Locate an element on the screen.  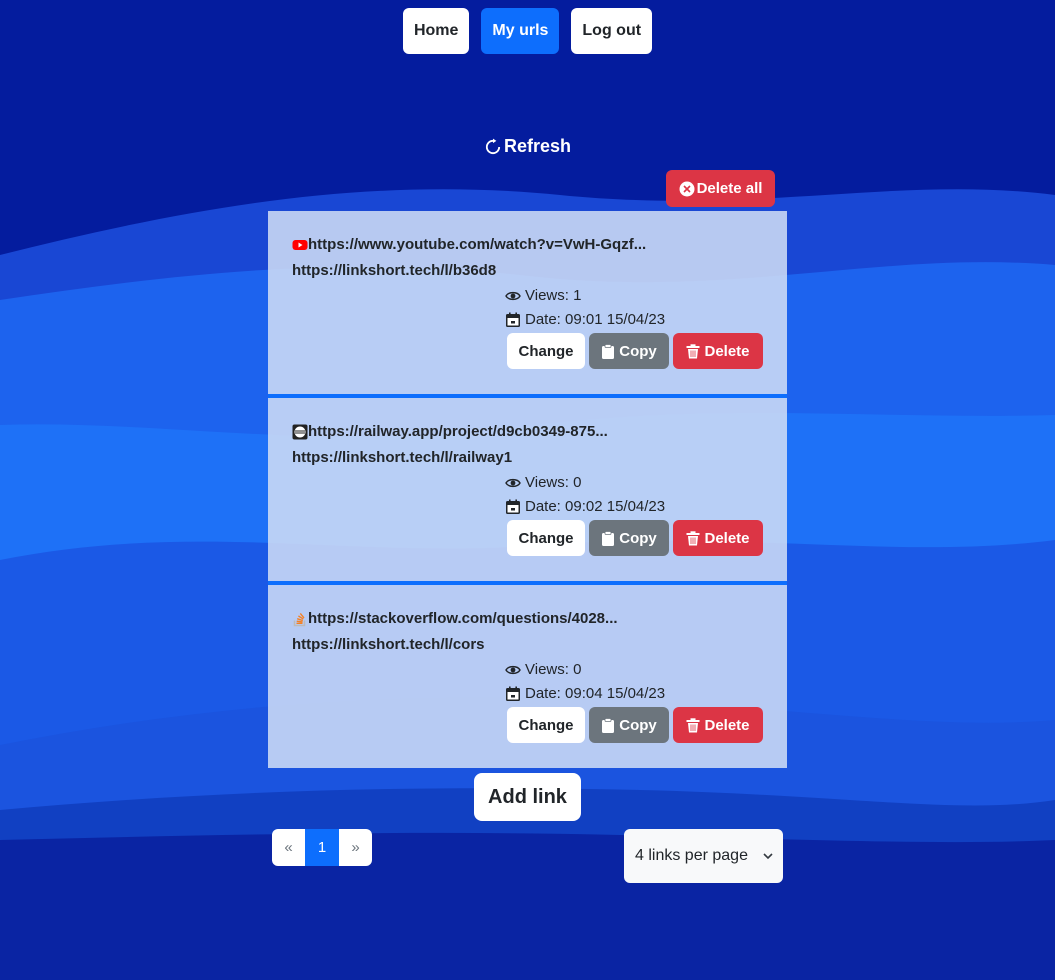
pagination-prev: « is located at coordinates (288, 847).